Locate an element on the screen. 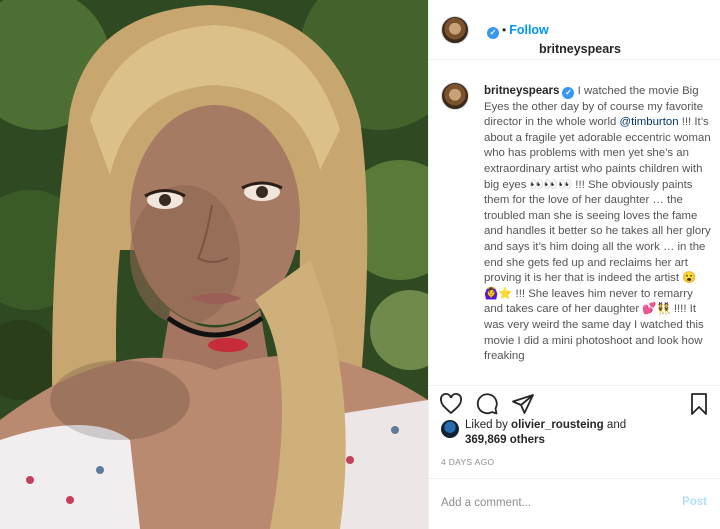  verified-badge-icon: ✓ is located at coordinates (493, 33).